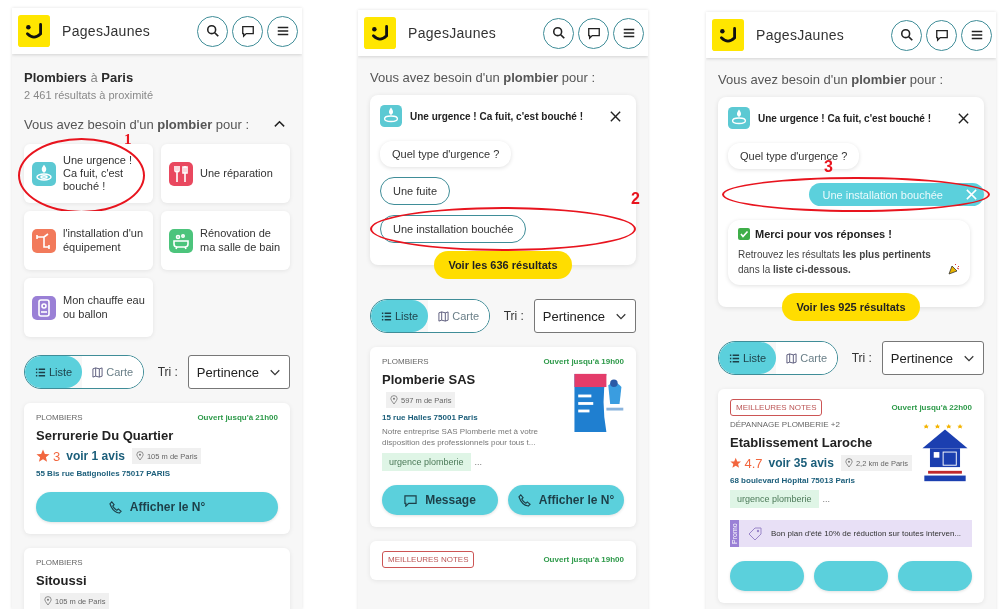  I want to click on chat-icon, so click(593, 33).